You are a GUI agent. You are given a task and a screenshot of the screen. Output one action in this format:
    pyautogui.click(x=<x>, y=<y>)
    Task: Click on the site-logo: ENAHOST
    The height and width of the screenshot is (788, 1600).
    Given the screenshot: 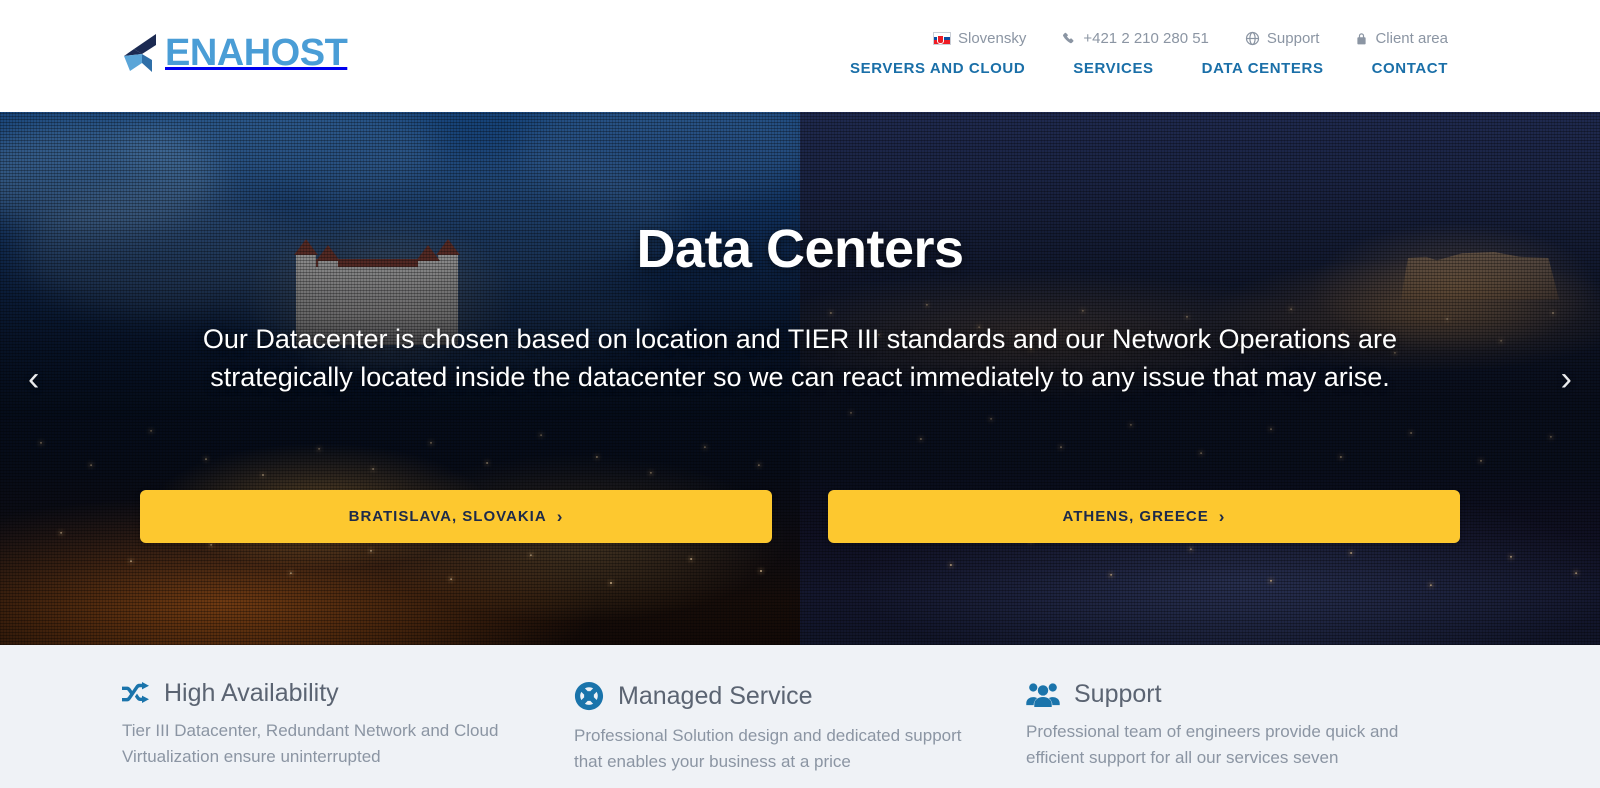 What is the action you would take?
    pyautogui.click(x=235, y=53)
    